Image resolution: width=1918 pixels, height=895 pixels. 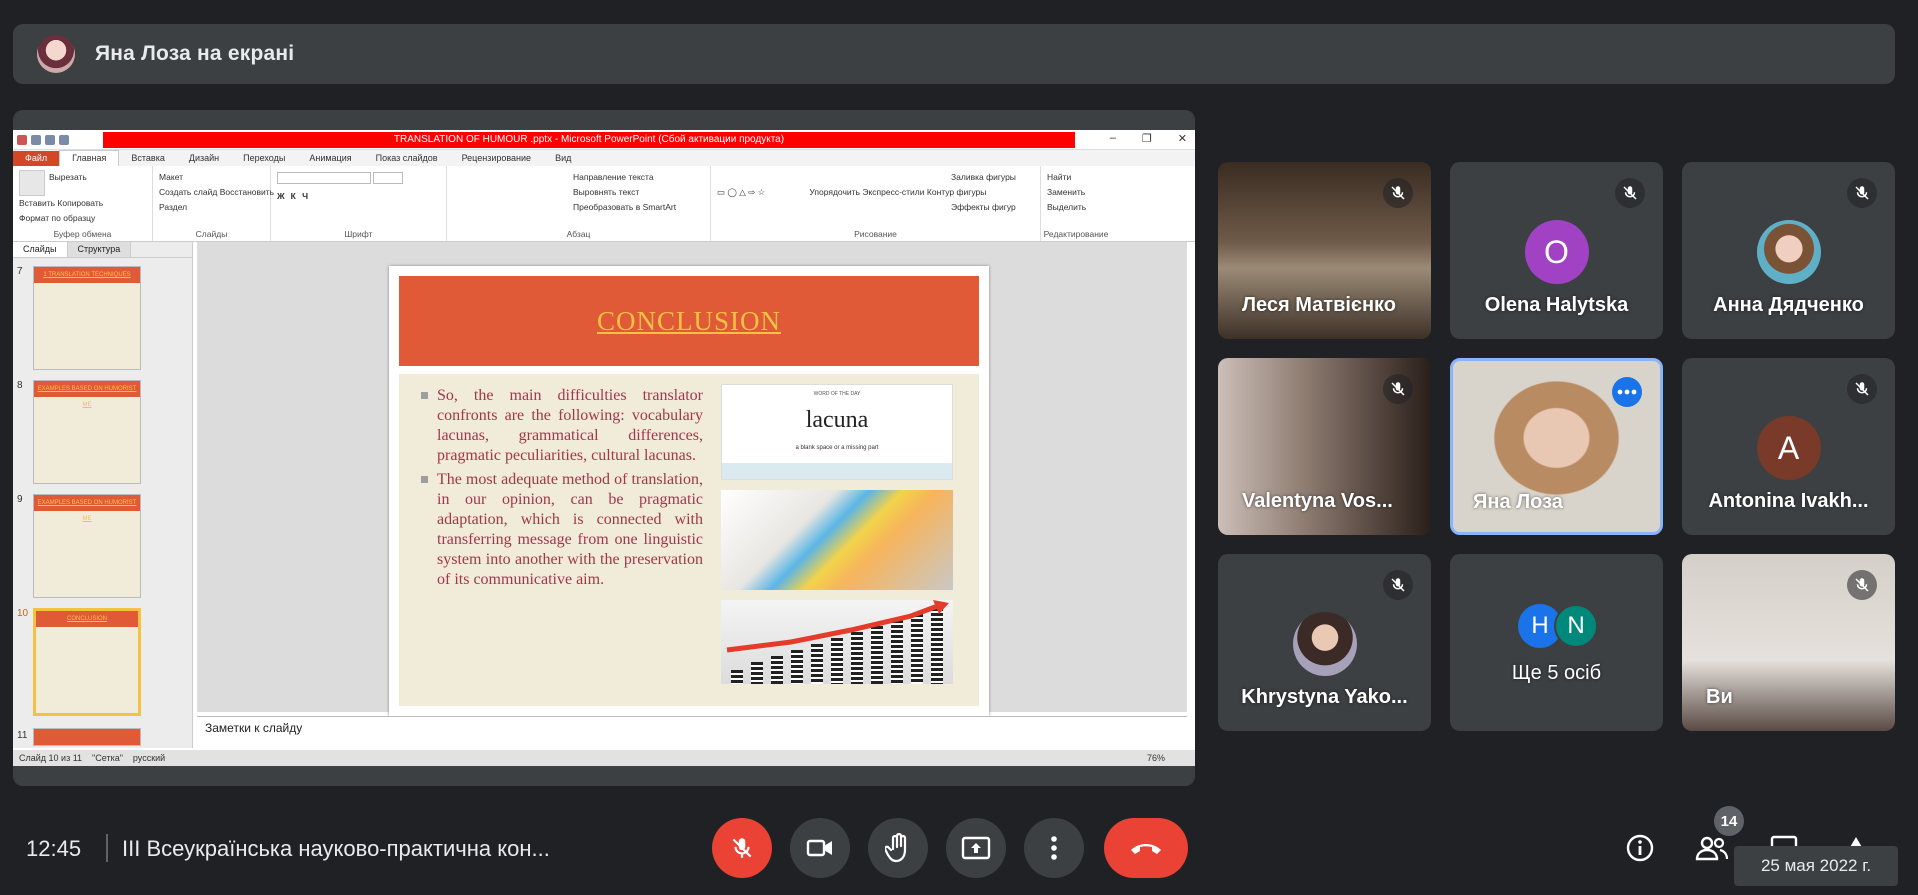 I want to click on participant-tile-active-speaker: Яна Лоза, so click(x=1556, y=446).